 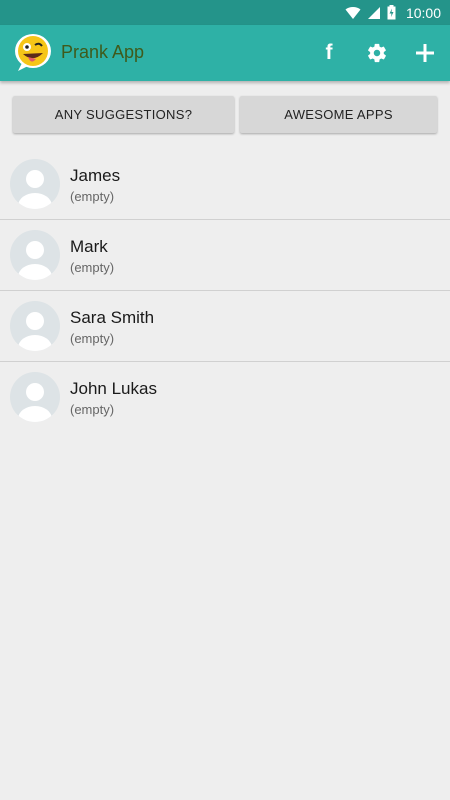 What do you see at coordinates (123, 114) in the screenshot?
I see `any-suggestions-button: ANY SUGGESTIONS?` at bounding box center [123, 114].